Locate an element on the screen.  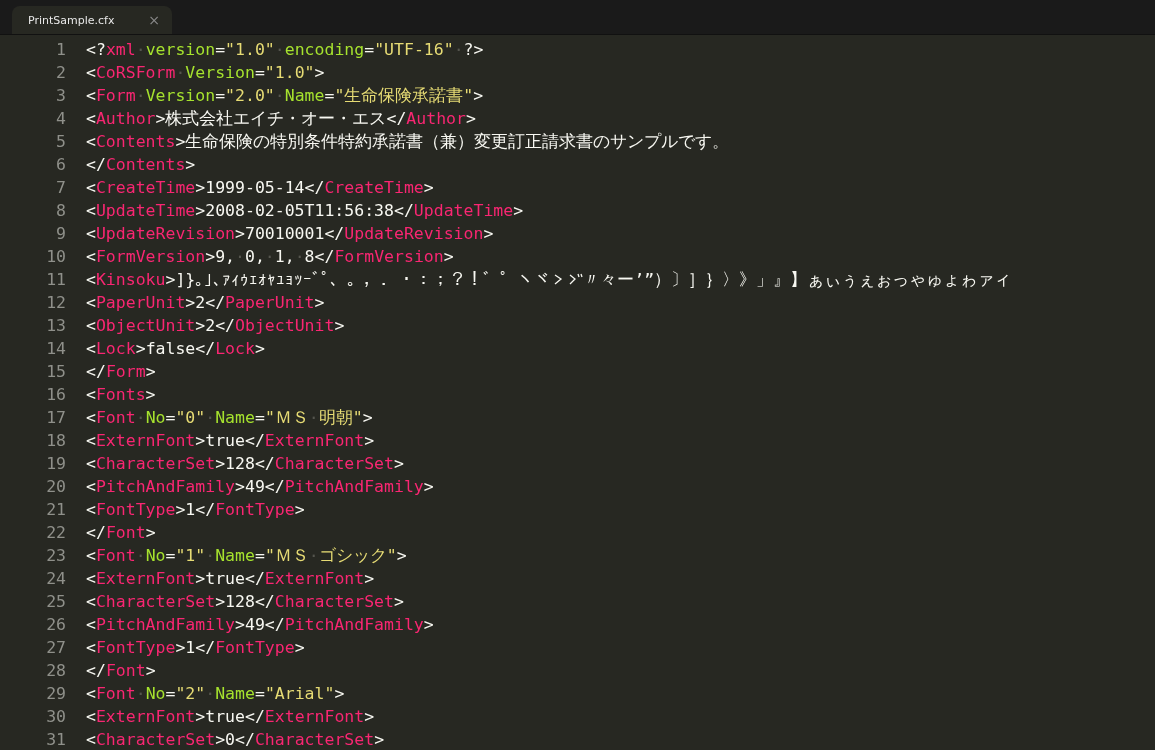
code-line: <Contents>生命保険の特別条件特約承諾書（兼）変更訂正請求書のサンプルです。 is located at coordinates (408, 142).